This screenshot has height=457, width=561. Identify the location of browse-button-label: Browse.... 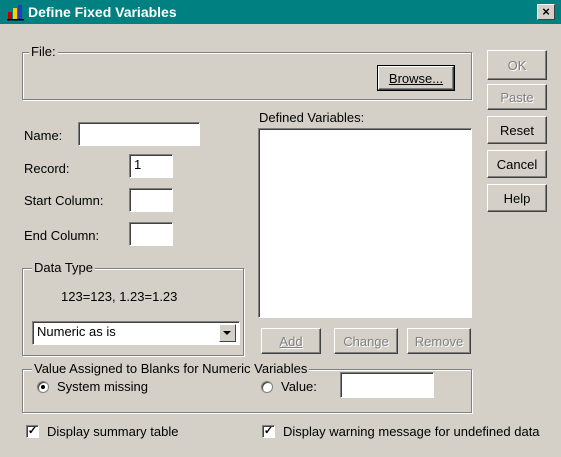
(416, 78).